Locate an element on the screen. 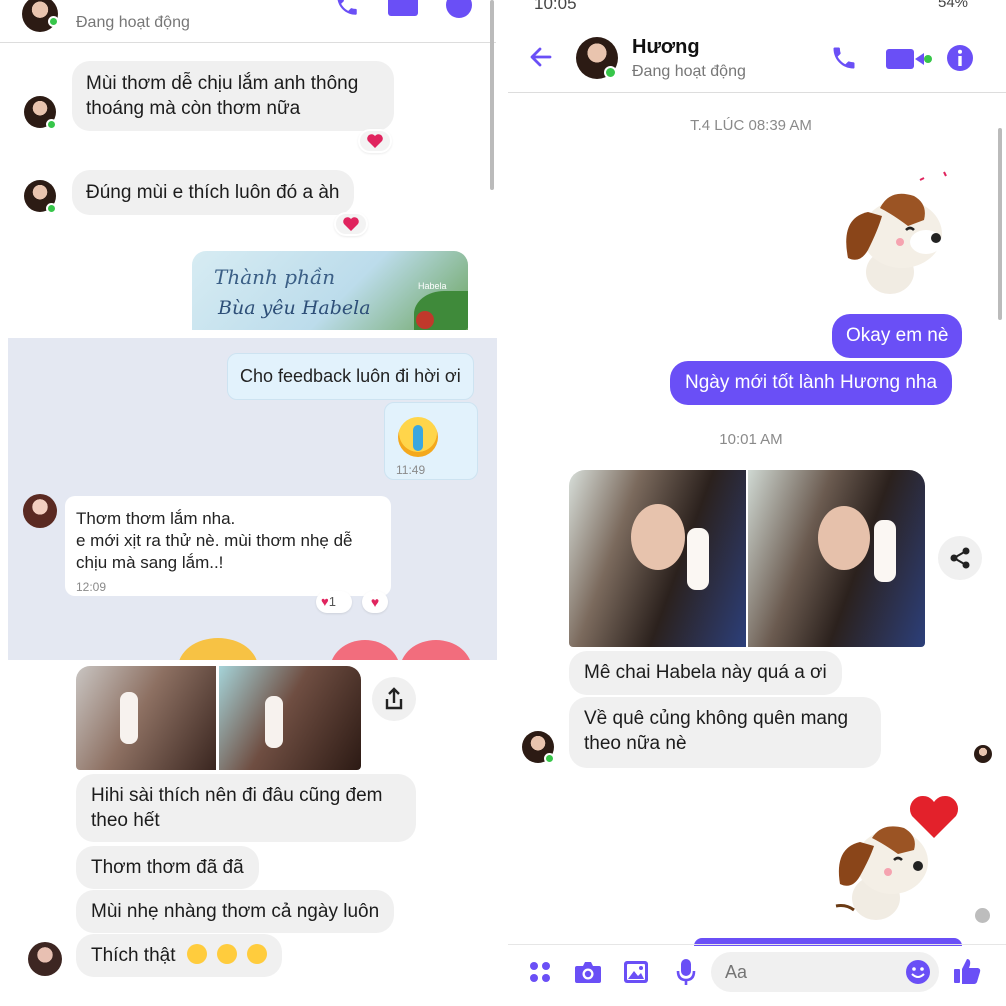 This screenshot has width=1006, height=1006. message-bubble: Đúng mùi e thích luôn đó a àh is located at coordinates (213, 192).